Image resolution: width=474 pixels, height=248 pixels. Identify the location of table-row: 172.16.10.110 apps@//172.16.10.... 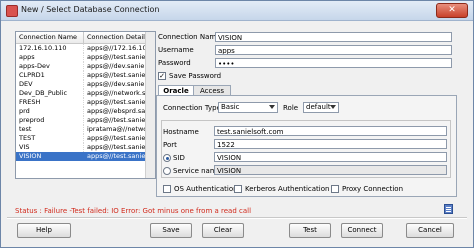
(85, 48).